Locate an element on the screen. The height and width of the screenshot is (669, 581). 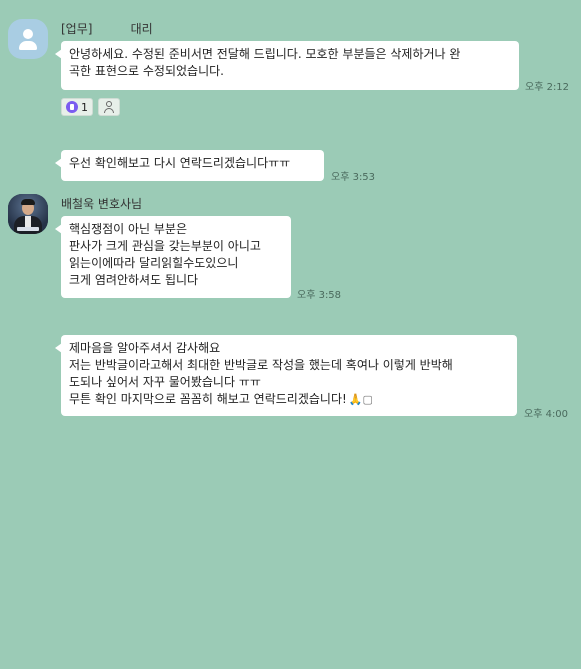
like-reaction-chip: 1 is located at coordinates (77, 107).